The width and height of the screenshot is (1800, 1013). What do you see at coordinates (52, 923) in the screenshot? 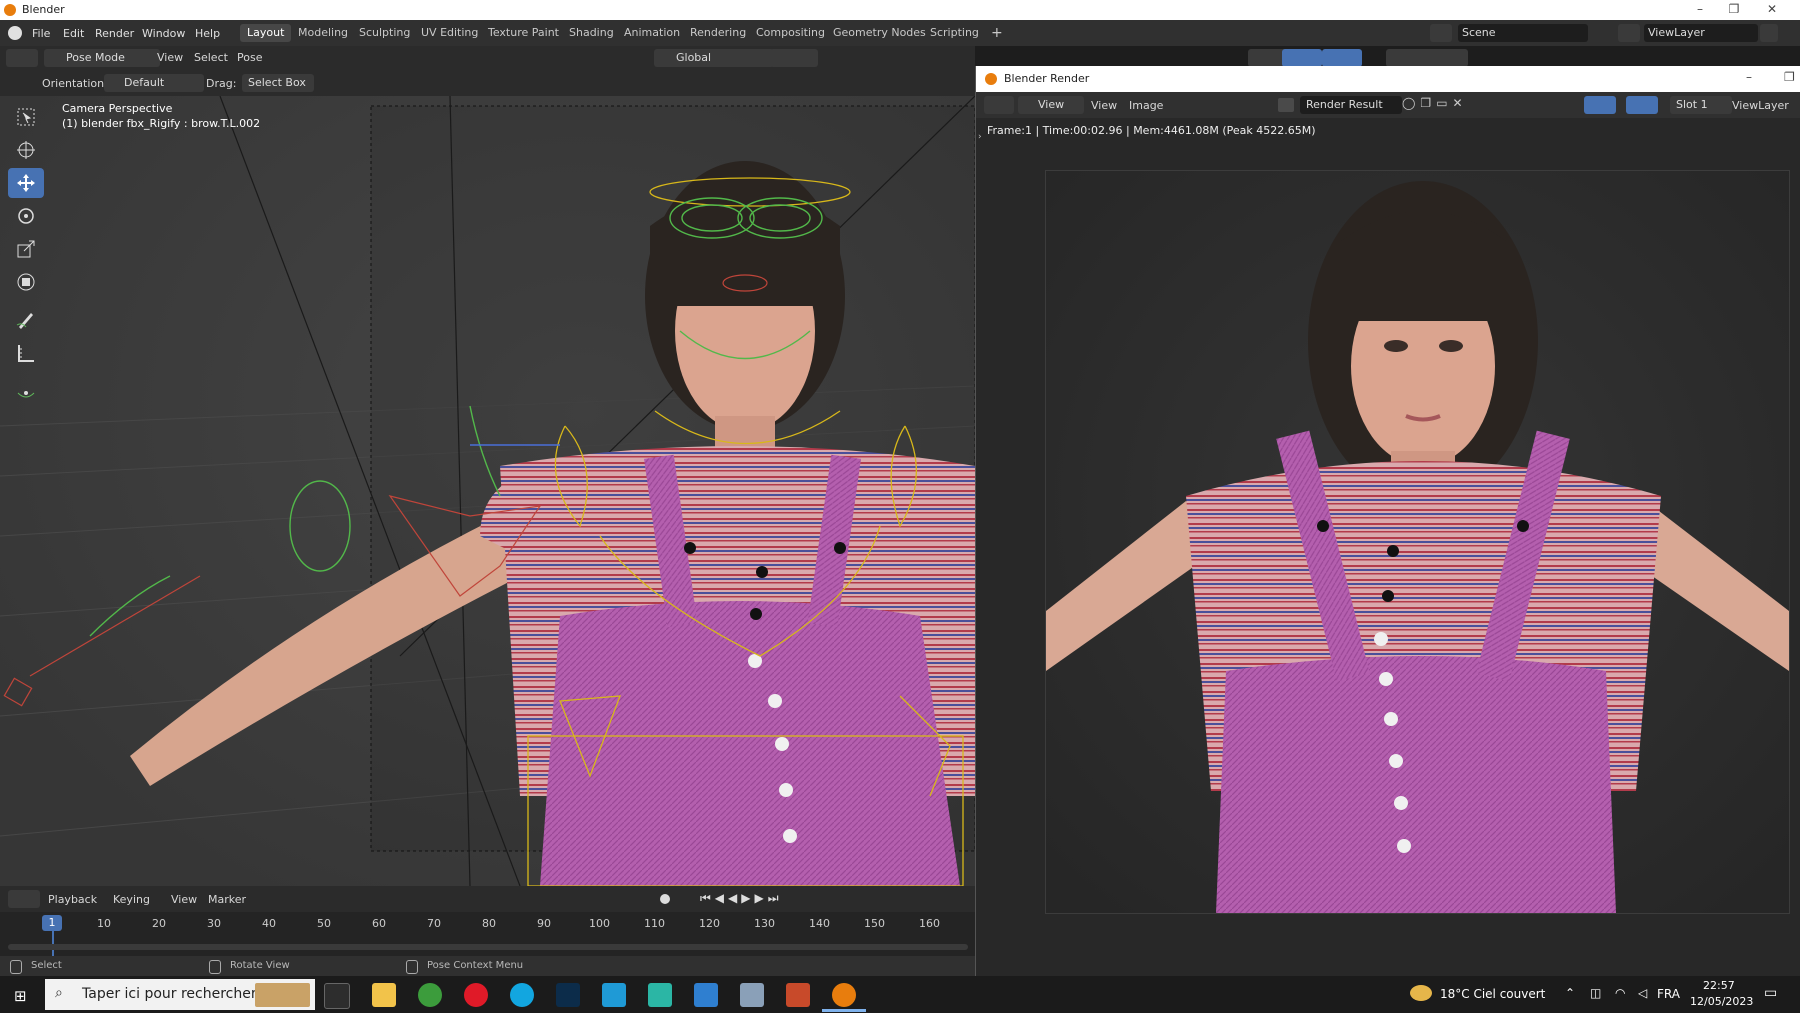
I see `current-frame-indicator: 1` at bounding box center [52, 923].